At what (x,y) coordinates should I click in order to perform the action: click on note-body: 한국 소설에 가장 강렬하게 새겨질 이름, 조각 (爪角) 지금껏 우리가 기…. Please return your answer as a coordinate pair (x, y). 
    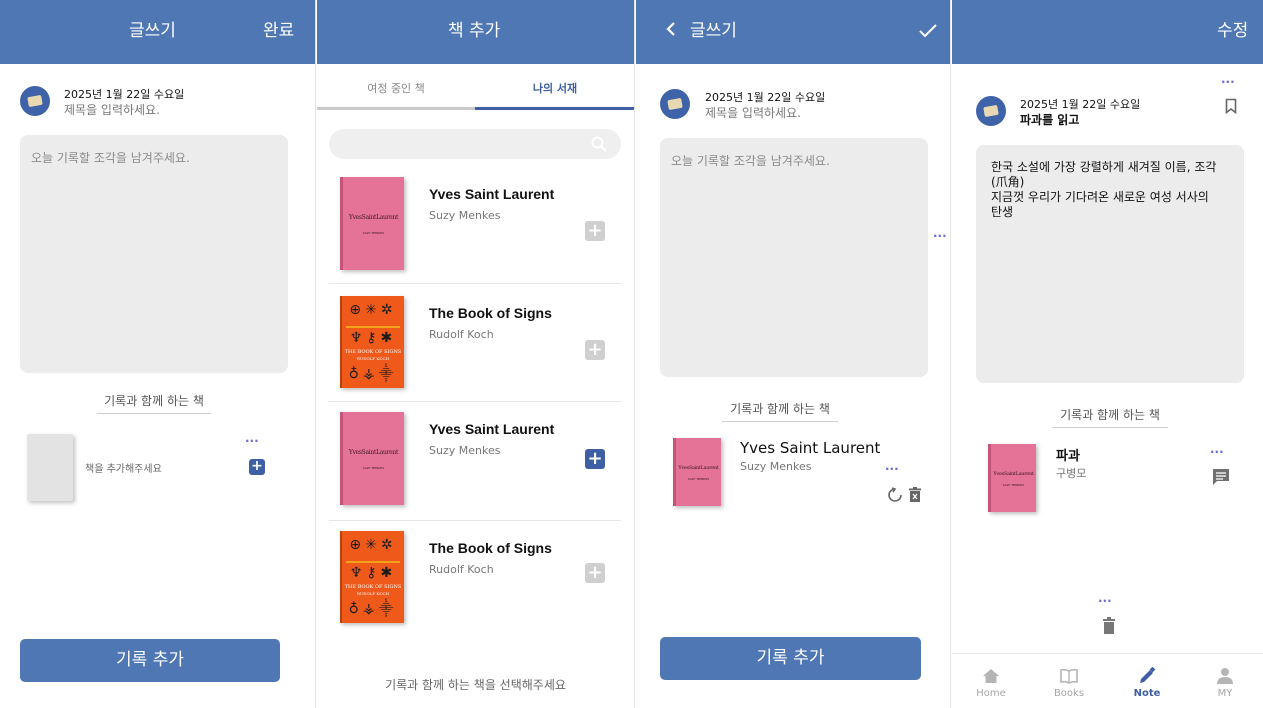
    Looking at the image, I should click on (1110, 264).